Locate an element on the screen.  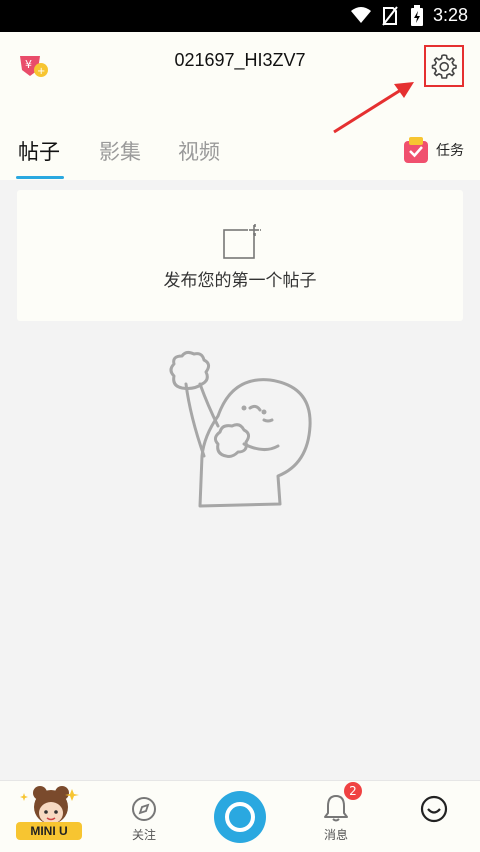
nav-profile is located at coordinates (434, 816).